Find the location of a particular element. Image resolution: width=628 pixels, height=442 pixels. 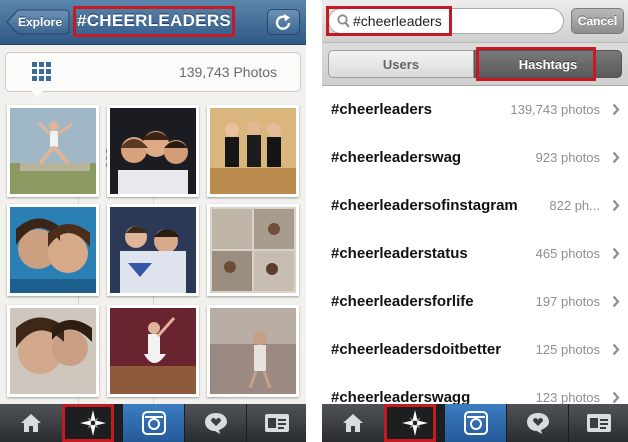

explore-back-button: Explore is located at coordinates (38, 22).